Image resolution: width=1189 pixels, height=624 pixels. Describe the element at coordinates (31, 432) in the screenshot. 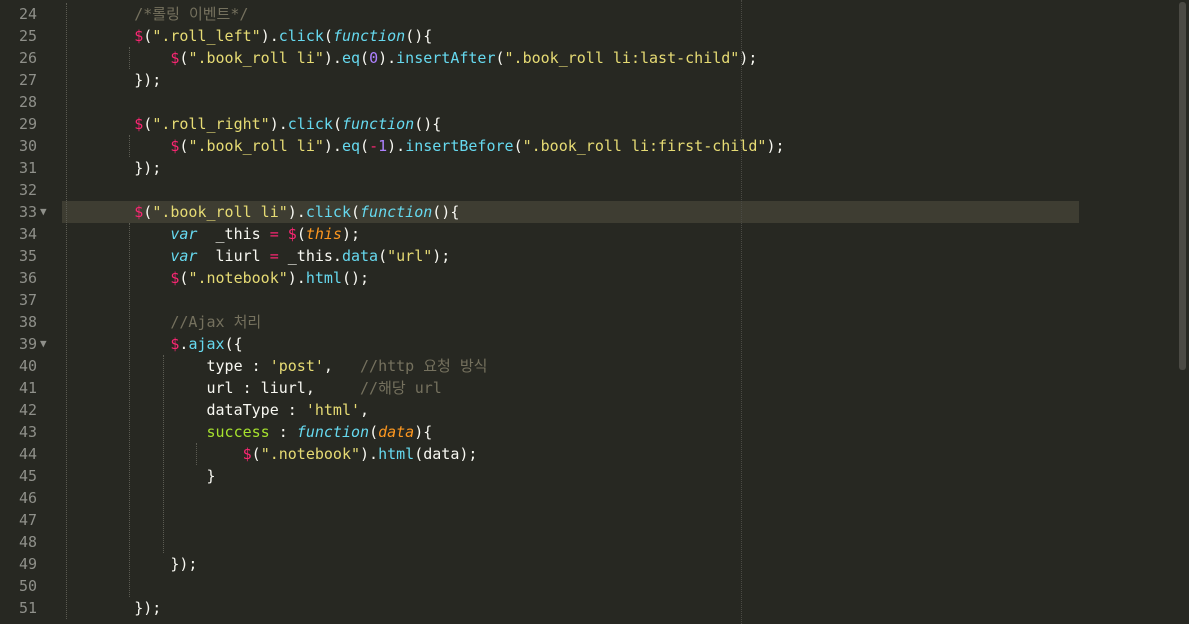

I see `line-number: 43` at that location.